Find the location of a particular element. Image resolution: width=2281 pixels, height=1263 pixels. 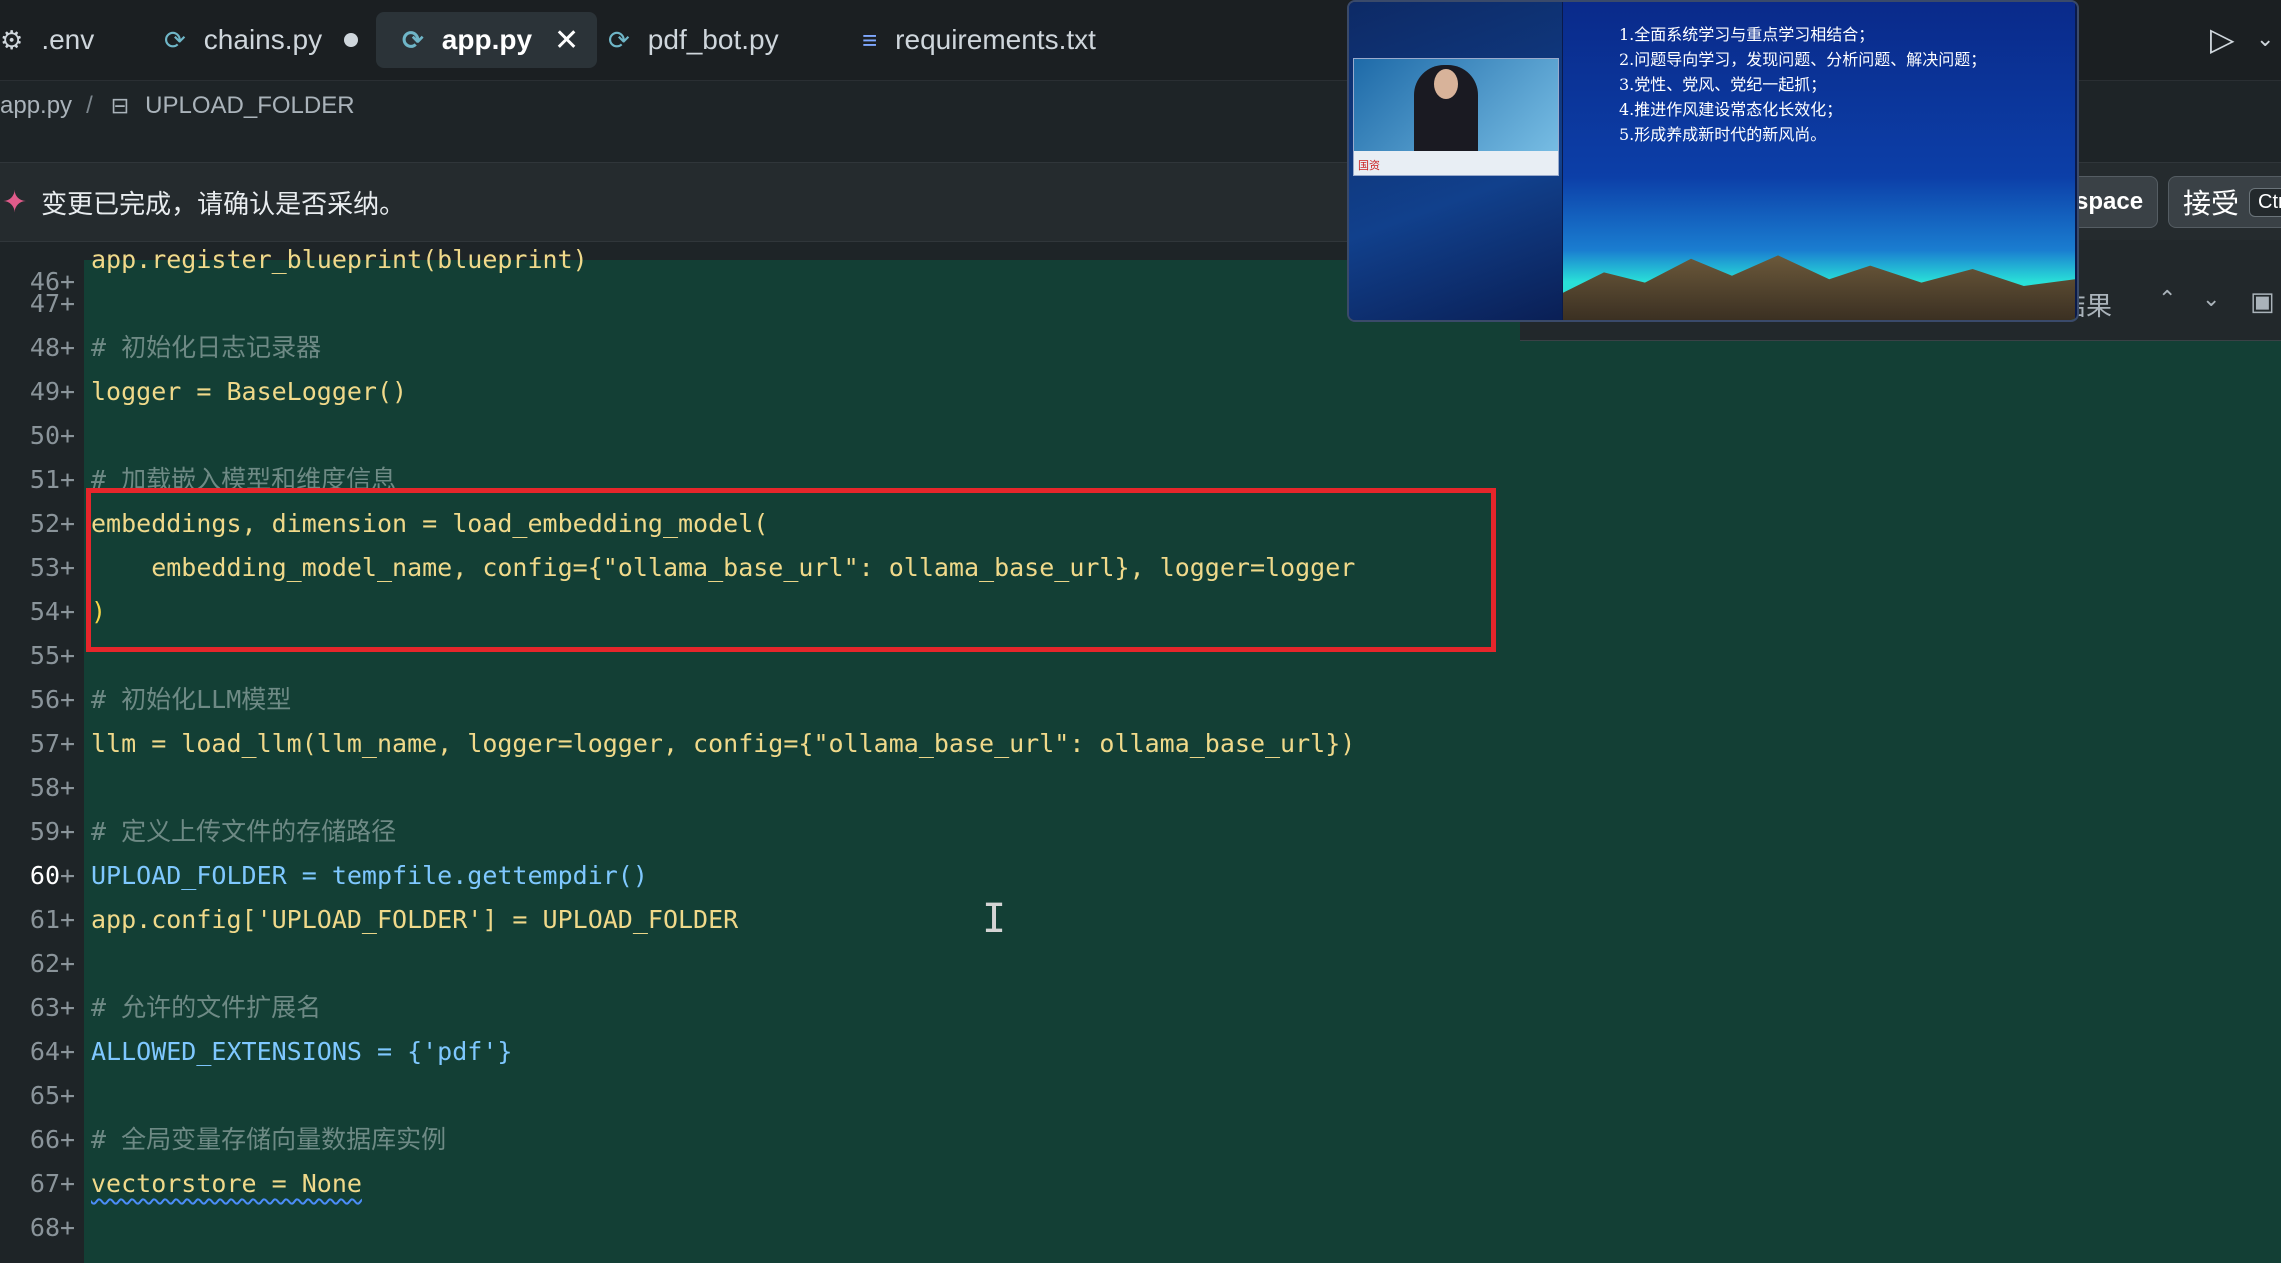

code-line: 50 + is located at coordinates (1140, 436).